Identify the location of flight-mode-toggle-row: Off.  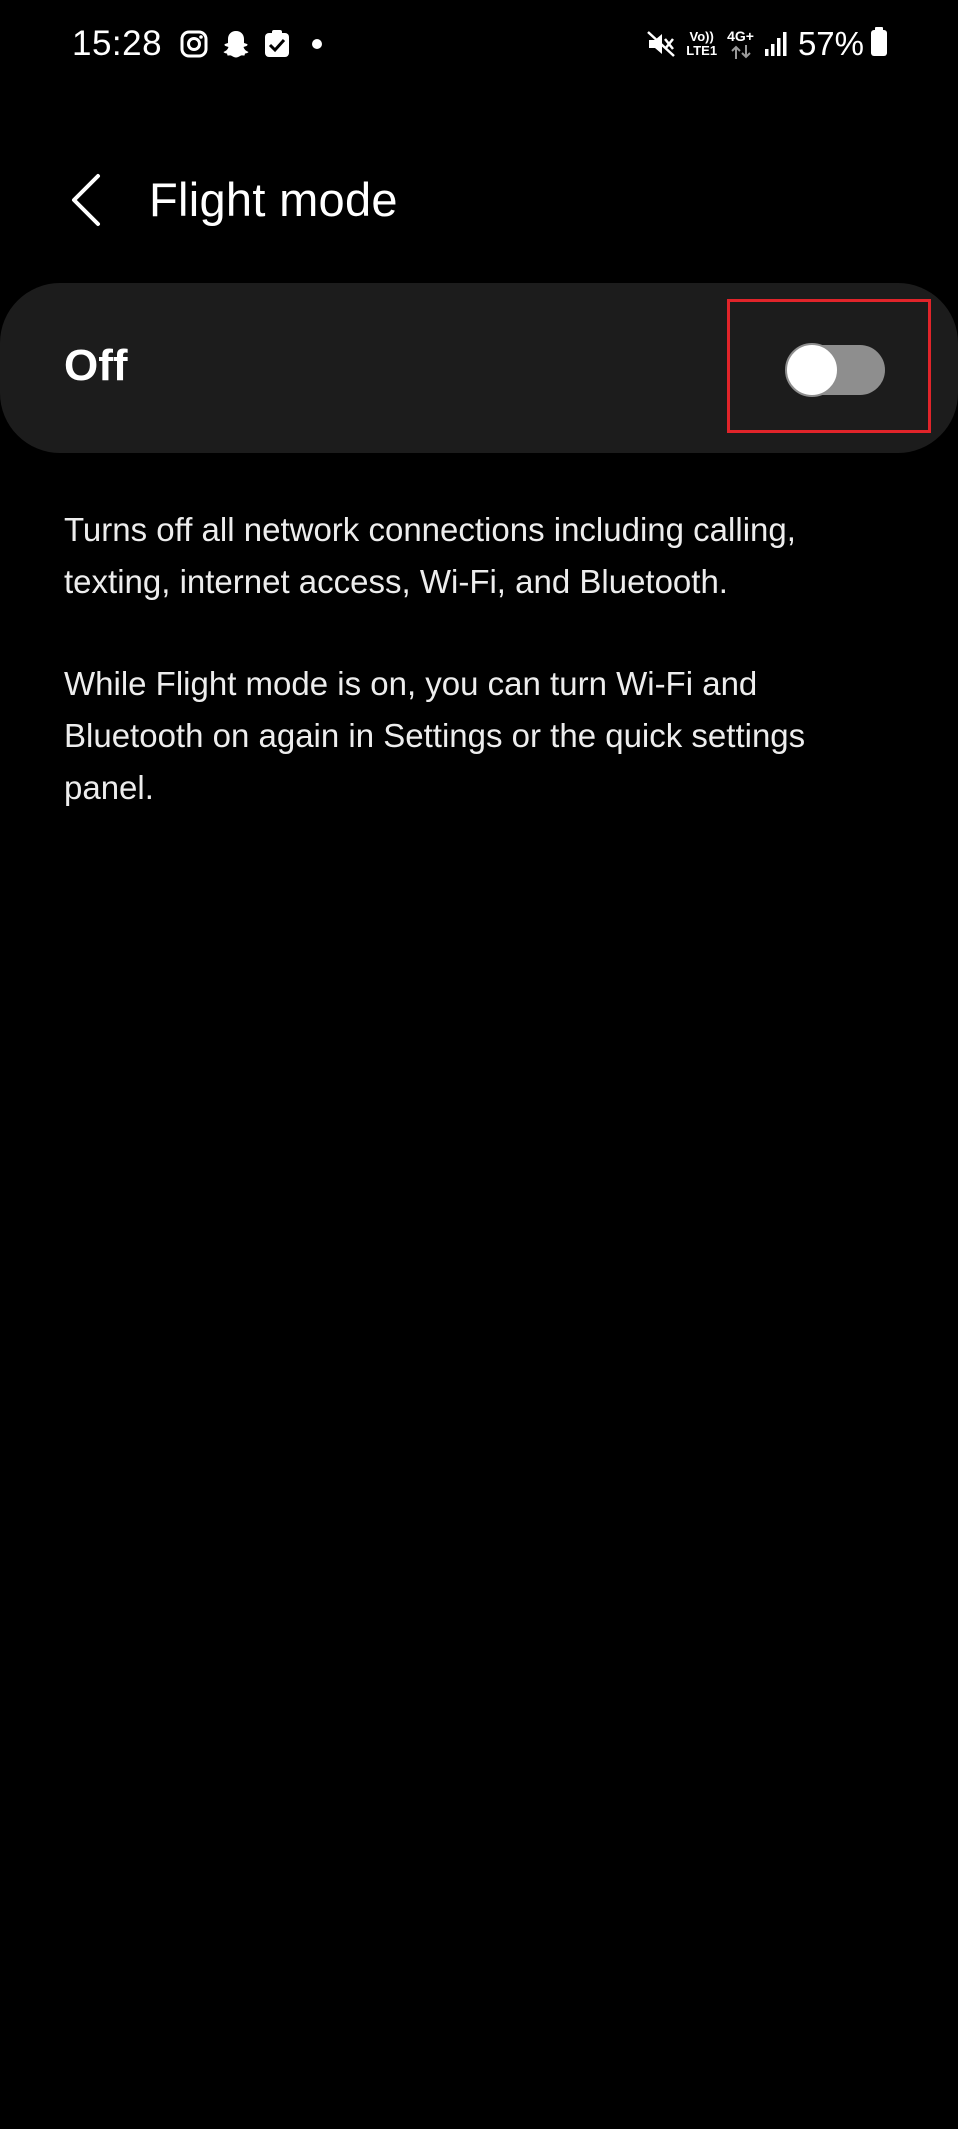
(479, 368).